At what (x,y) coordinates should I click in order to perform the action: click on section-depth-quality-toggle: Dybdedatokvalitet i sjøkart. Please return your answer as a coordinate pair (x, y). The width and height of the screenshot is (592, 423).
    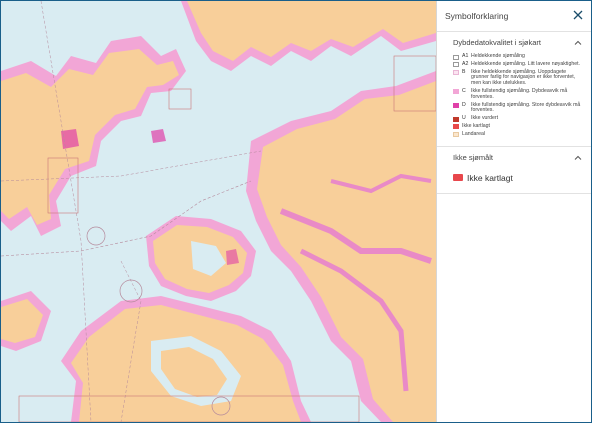
    Looking at the image, I should click on (514, 43).